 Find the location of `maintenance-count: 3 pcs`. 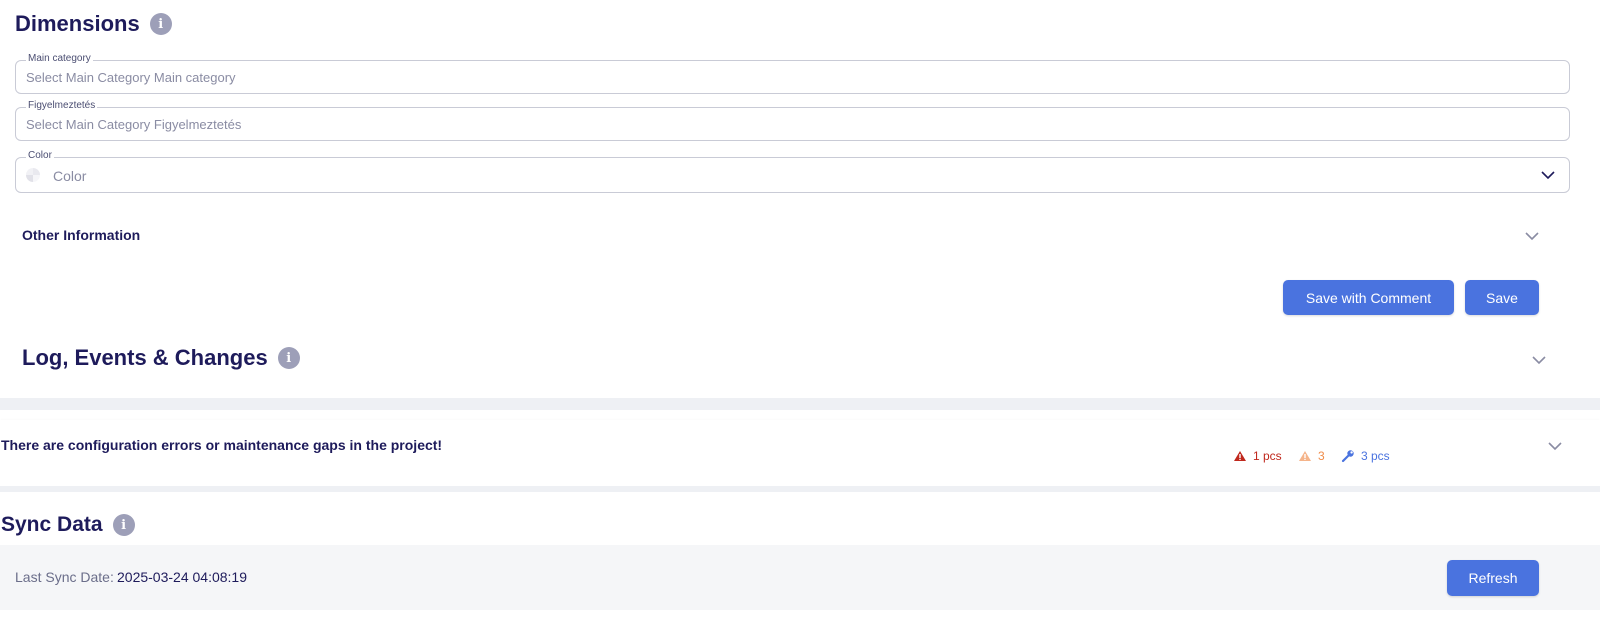

maintenance-count: 3 pcs is located at coordinates (1375, 456).